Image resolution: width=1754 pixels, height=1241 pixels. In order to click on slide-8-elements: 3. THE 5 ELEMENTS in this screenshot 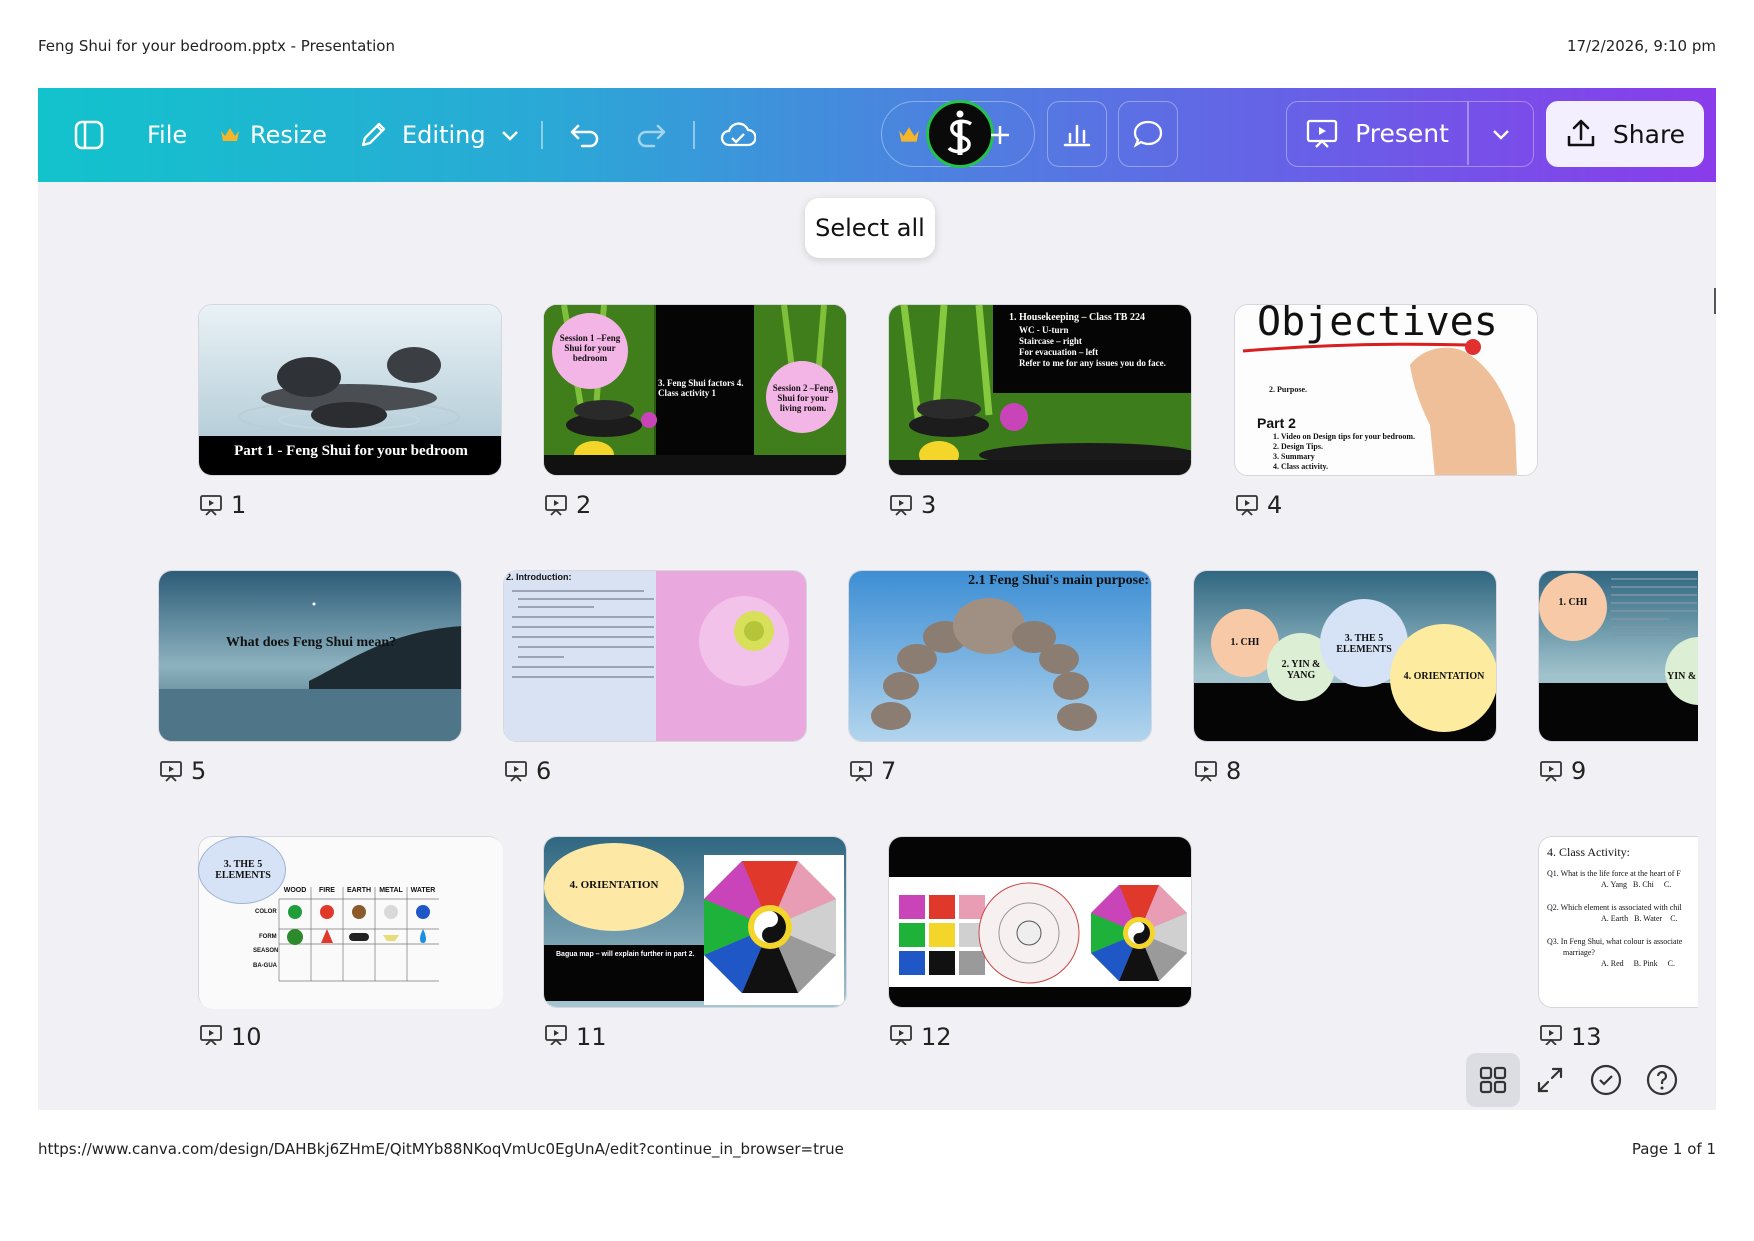, I will do `click(1364, 644)`.